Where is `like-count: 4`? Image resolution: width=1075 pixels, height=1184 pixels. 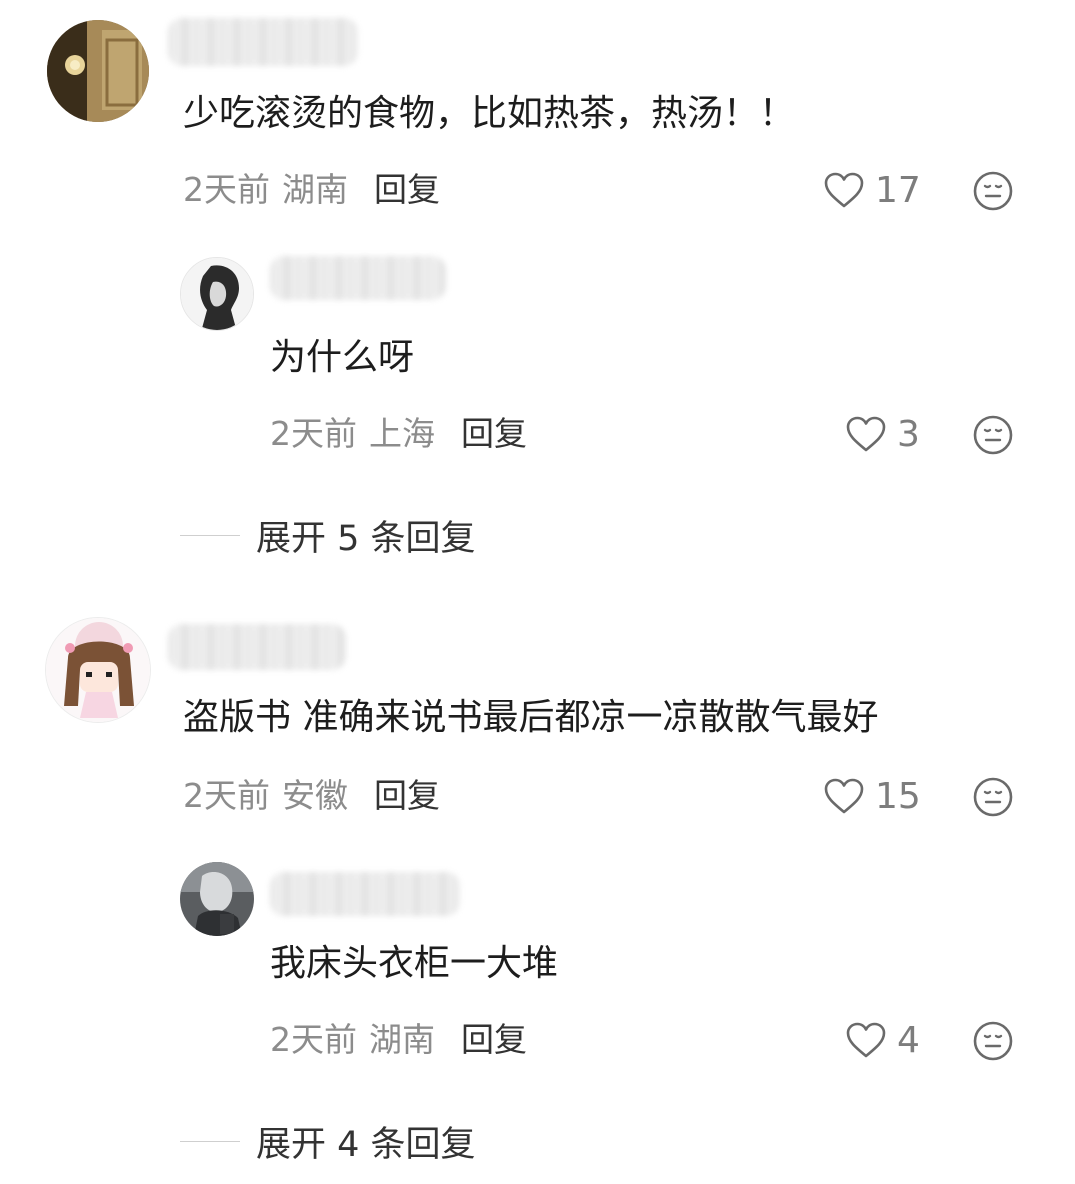 like-count: 4 is located at coordinates (908, 1040).